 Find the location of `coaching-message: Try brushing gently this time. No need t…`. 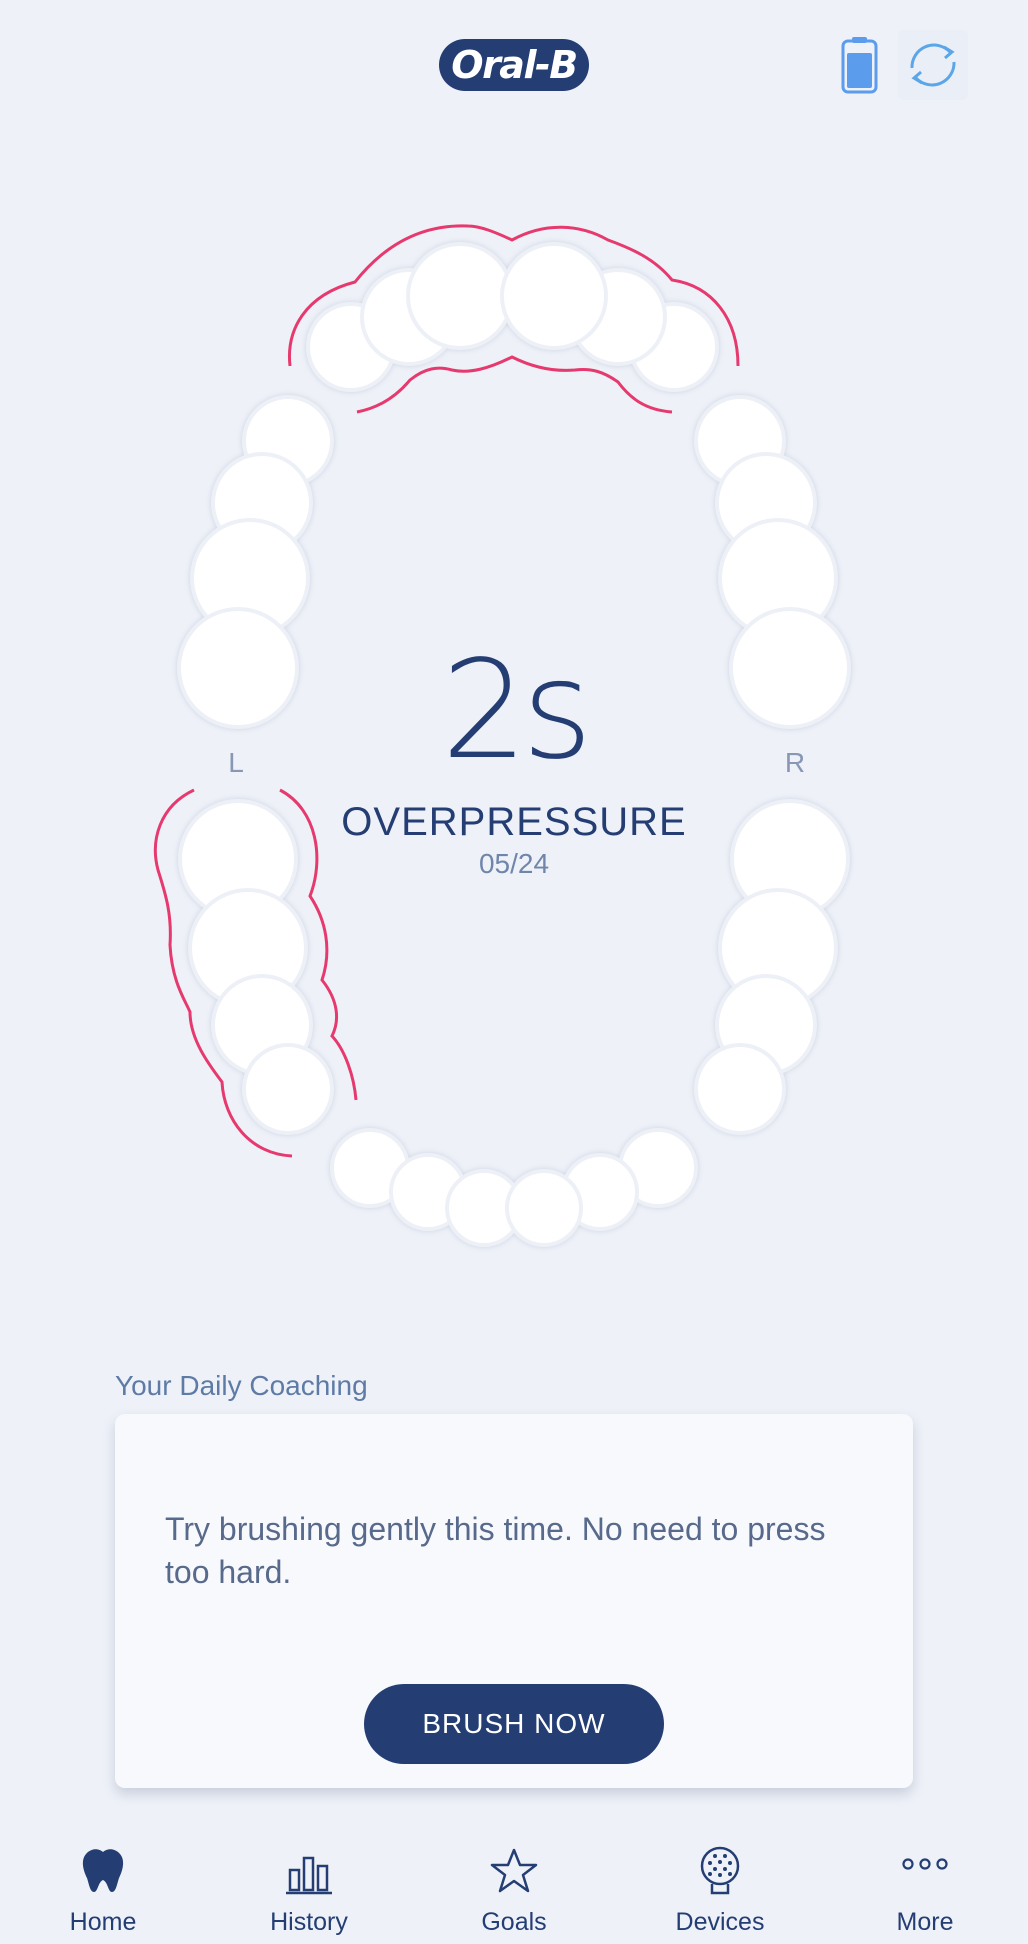

coaching-message: Try brushing gently this time. No need t… is located at coordinates (495, 1550).